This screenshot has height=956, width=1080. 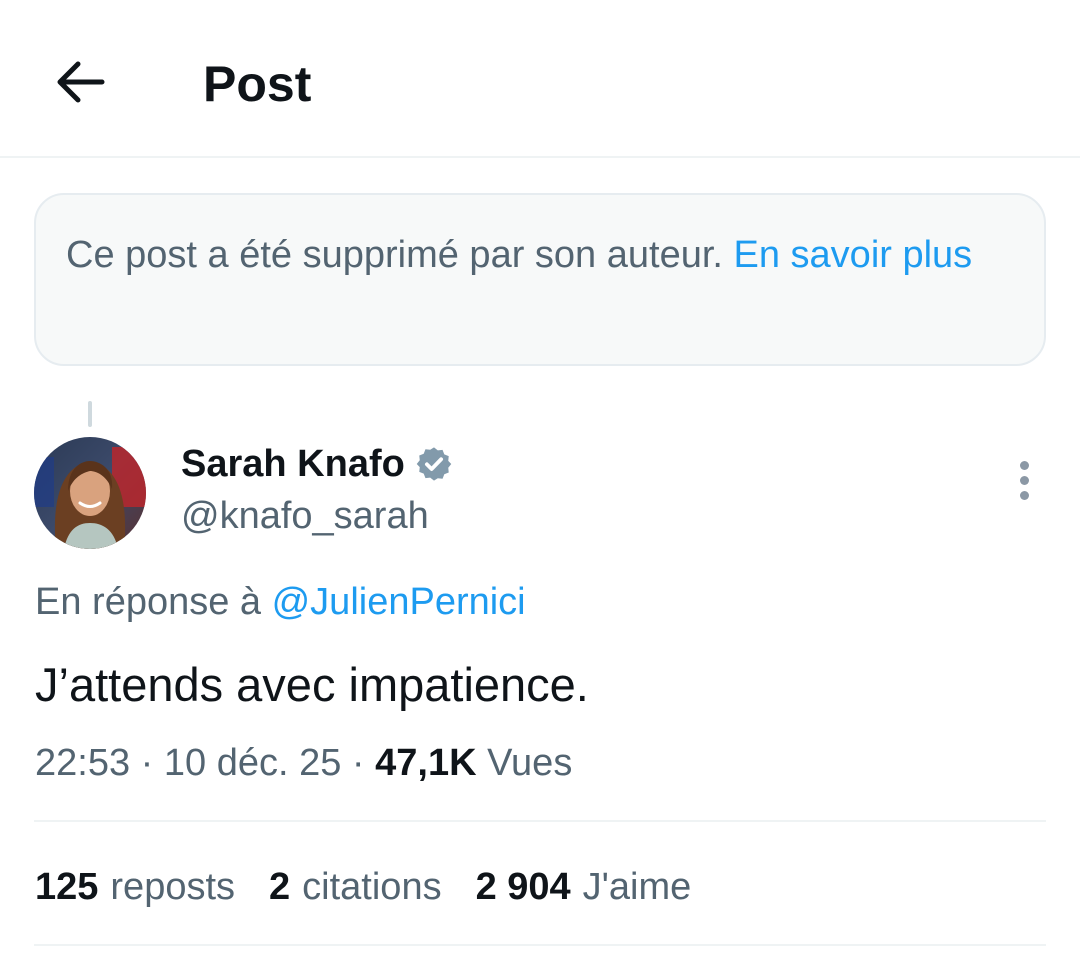 I want to click on arrow-left-icon, so click(x=81, y=82).